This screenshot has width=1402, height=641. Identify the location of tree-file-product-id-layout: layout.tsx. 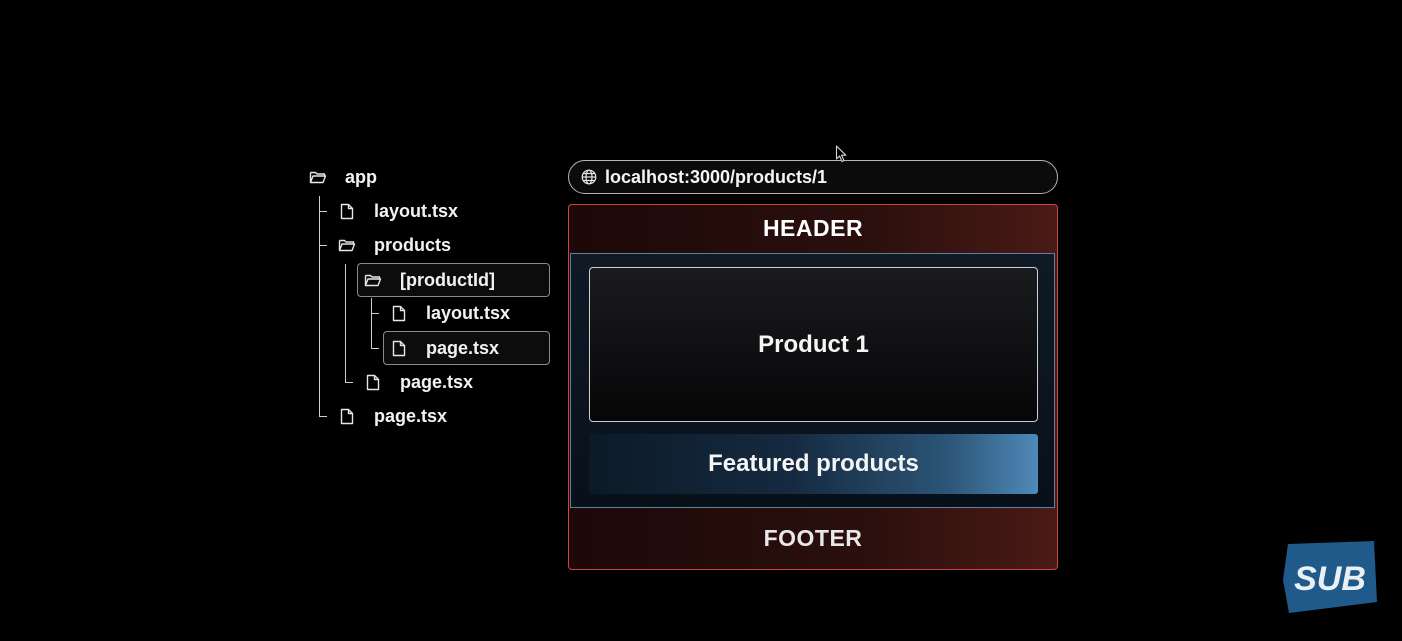
(450, 313).